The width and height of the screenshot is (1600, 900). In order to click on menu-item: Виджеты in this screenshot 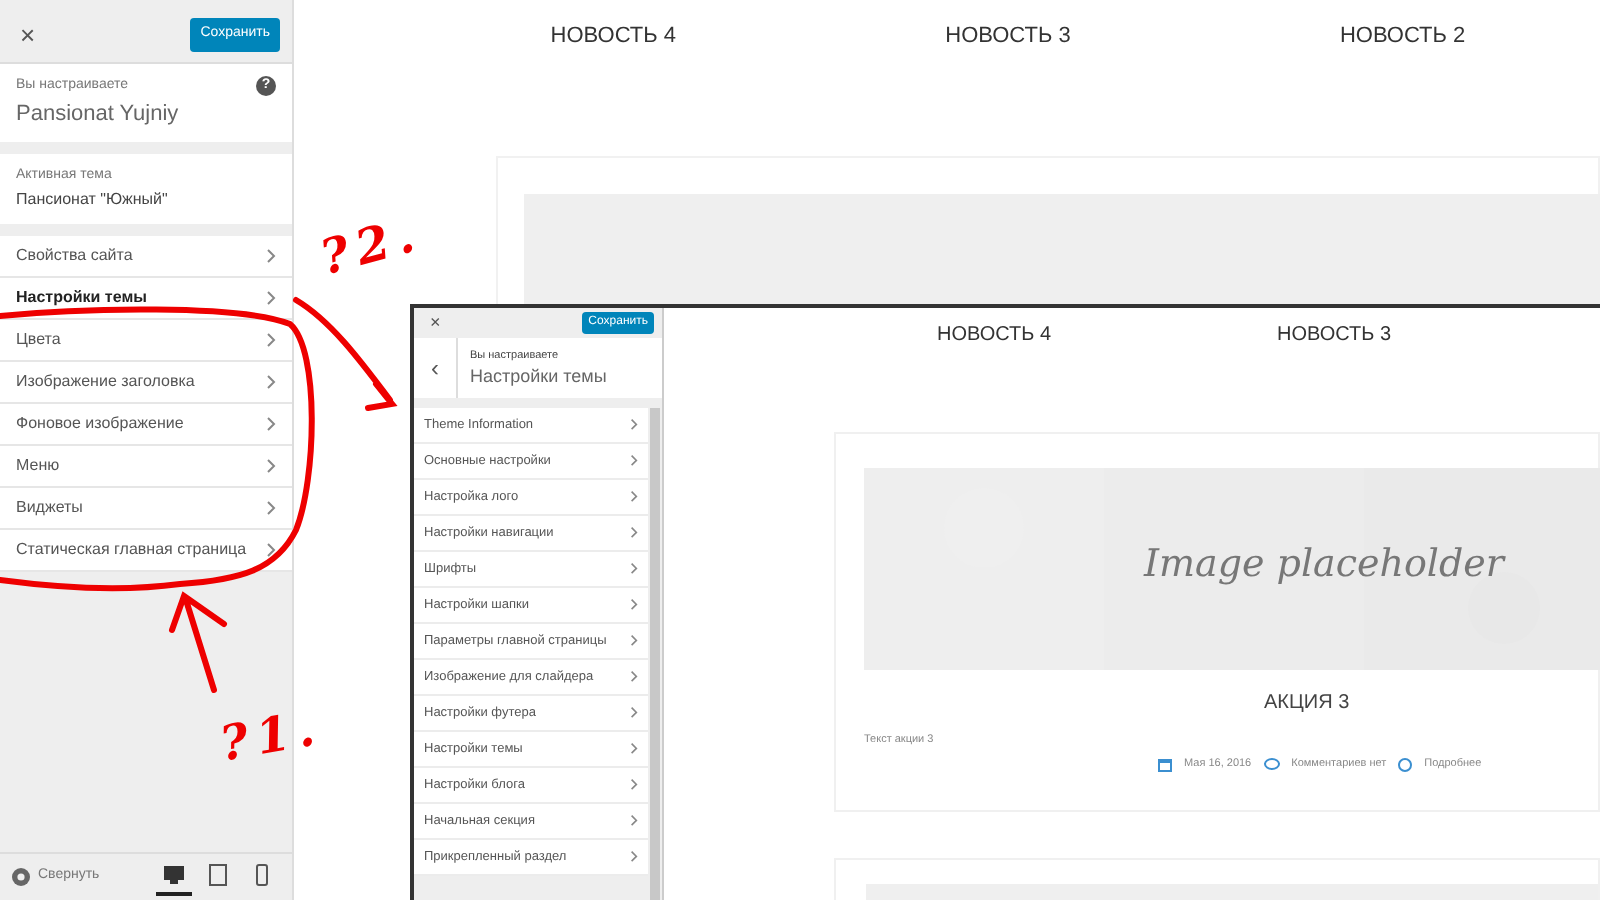, I will do `click(146, 508)`.